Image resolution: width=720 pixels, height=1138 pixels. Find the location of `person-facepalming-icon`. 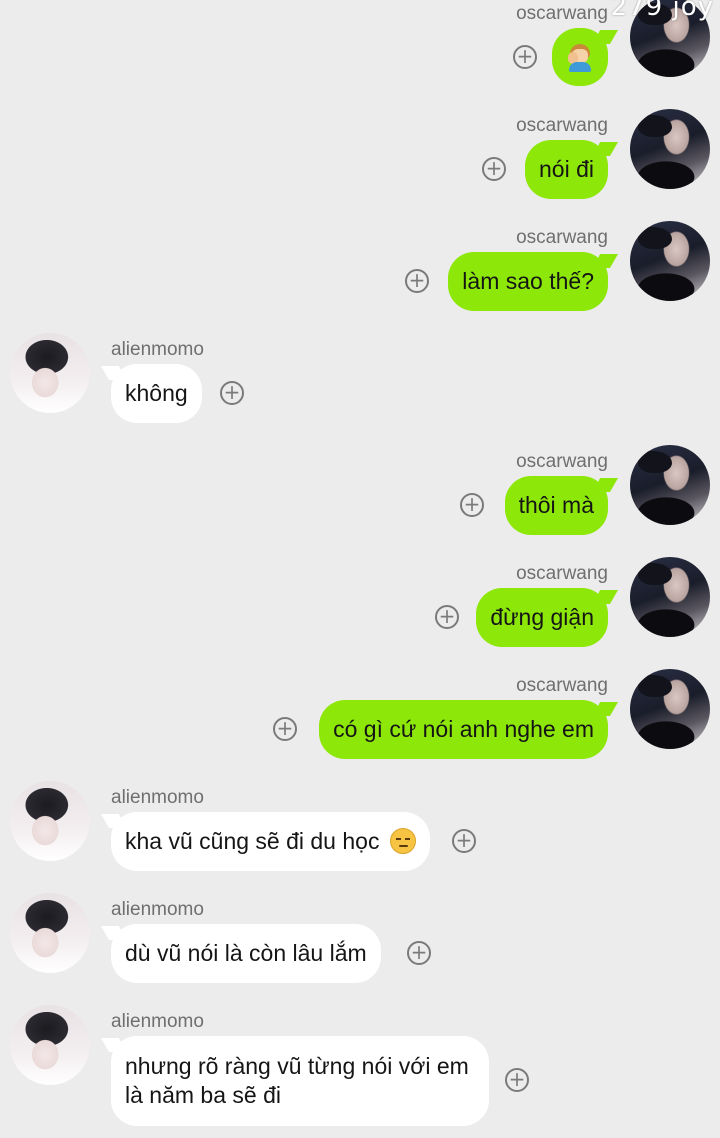

person-facepalming-icon is located at coordinates (580, 57).